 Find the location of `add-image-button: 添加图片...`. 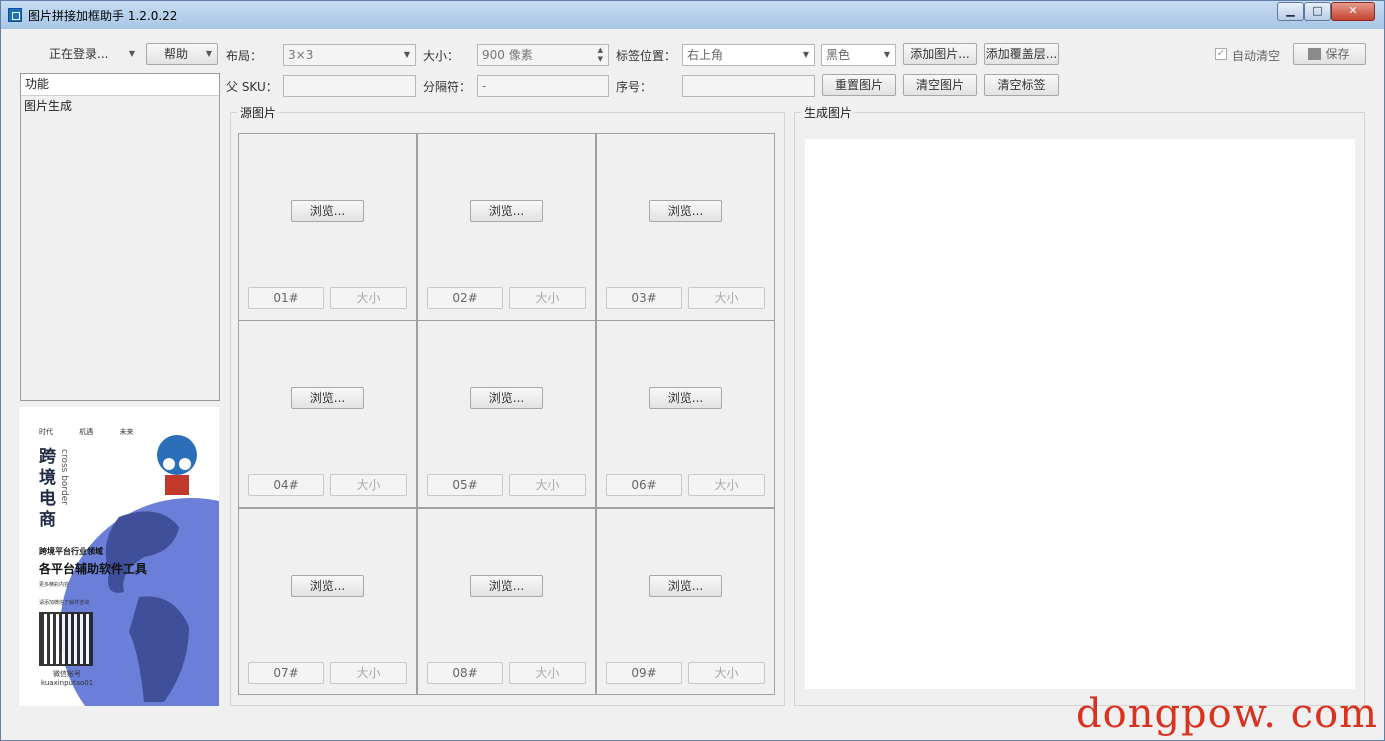

add-image-button: 添加图片... is located at coordinates (940, 54).